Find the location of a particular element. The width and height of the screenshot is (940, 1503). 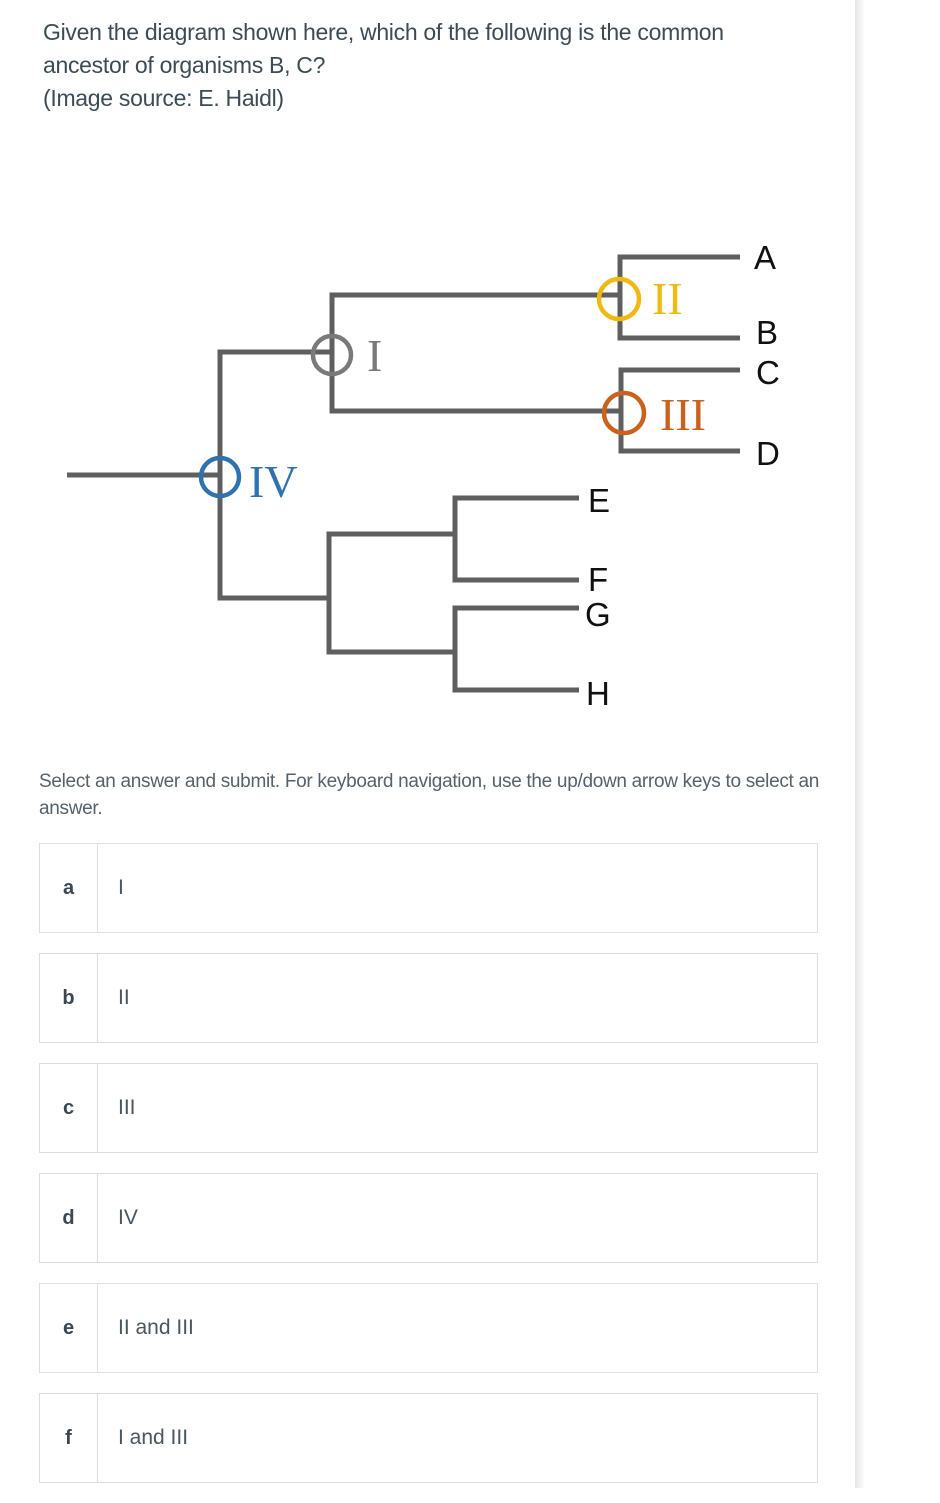

answer-letter: b is located at coordinates (69, 998).